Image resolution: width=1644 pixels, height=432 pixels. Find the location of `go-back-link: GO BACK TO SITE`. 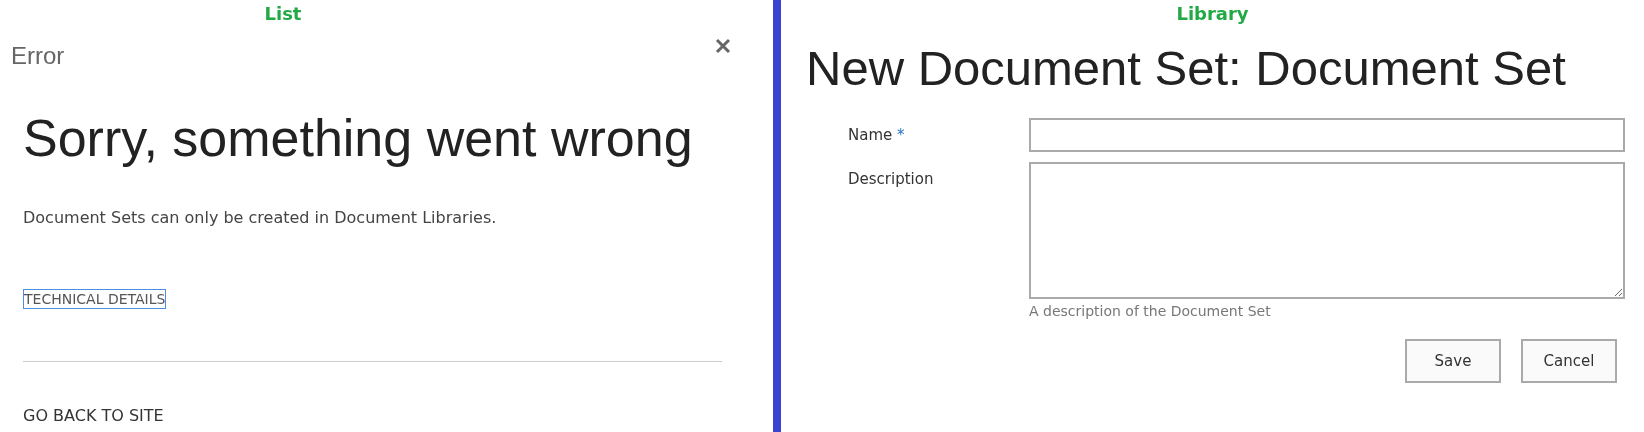

go-back-link: GO BACK TO SITE is located at coordinates (372, 415).